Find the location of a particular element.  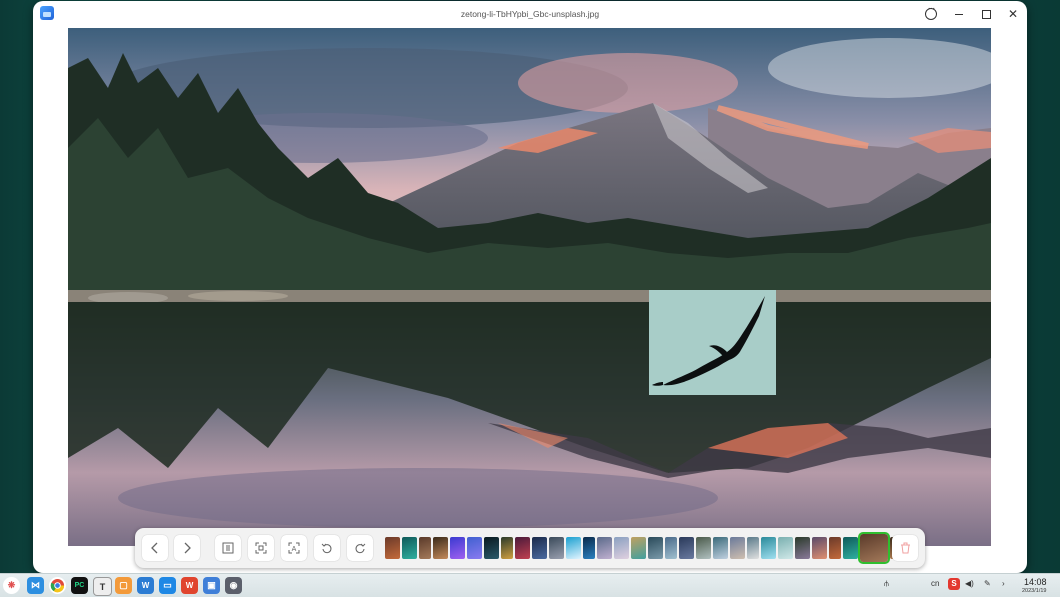

rotate-right-button is located at coordinates (360, 548).